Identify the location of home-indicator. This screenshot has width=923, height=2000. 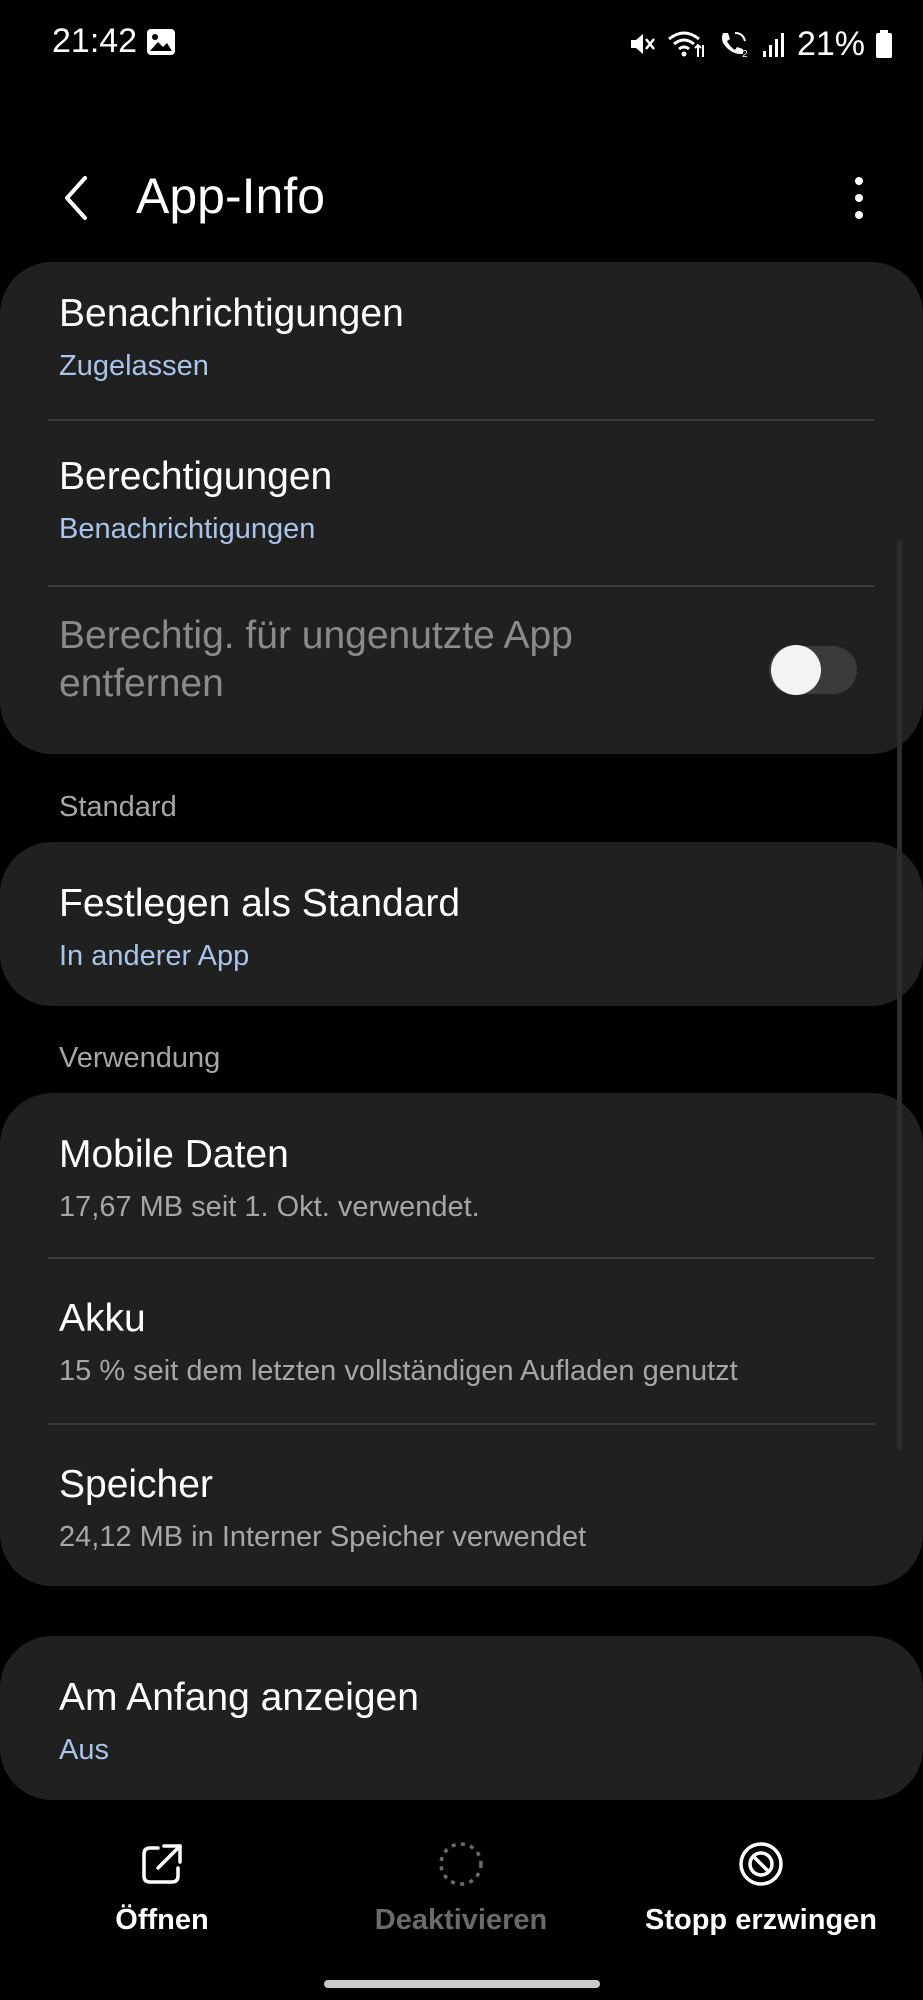
(462, 1984).